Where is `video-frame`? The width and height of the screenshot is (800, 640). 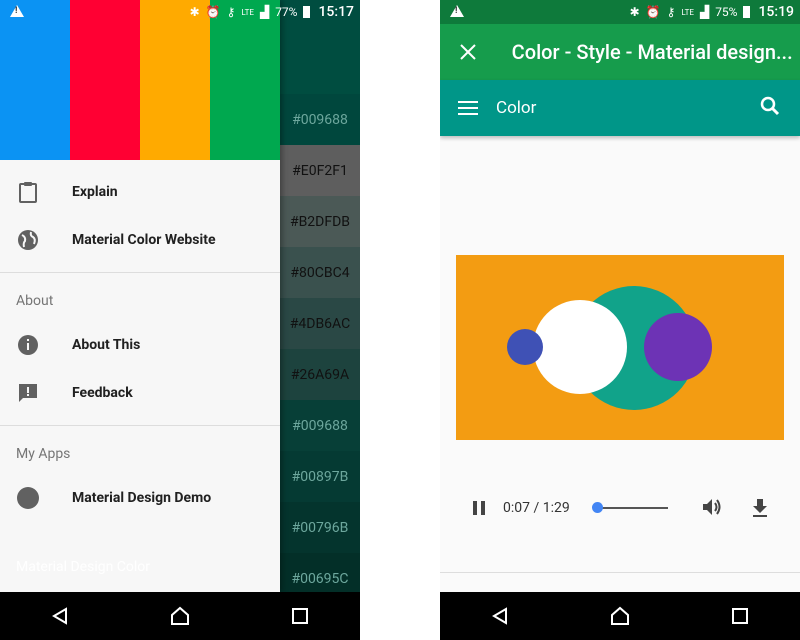
video-frame is located at coordinates (620, 347).